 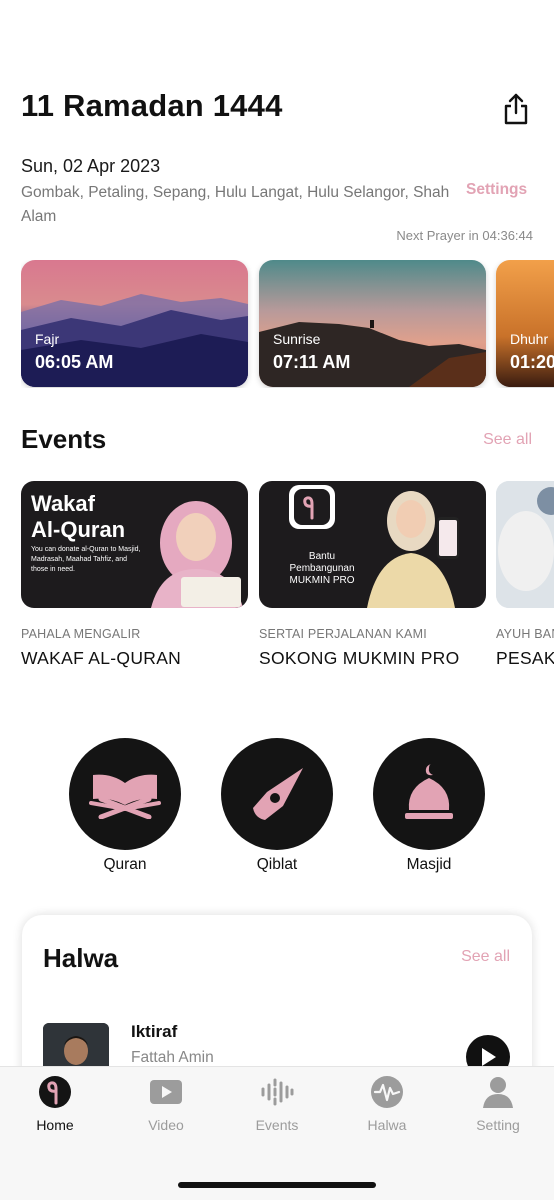 I want to click on play-icon, so click(x=489, y=1057).